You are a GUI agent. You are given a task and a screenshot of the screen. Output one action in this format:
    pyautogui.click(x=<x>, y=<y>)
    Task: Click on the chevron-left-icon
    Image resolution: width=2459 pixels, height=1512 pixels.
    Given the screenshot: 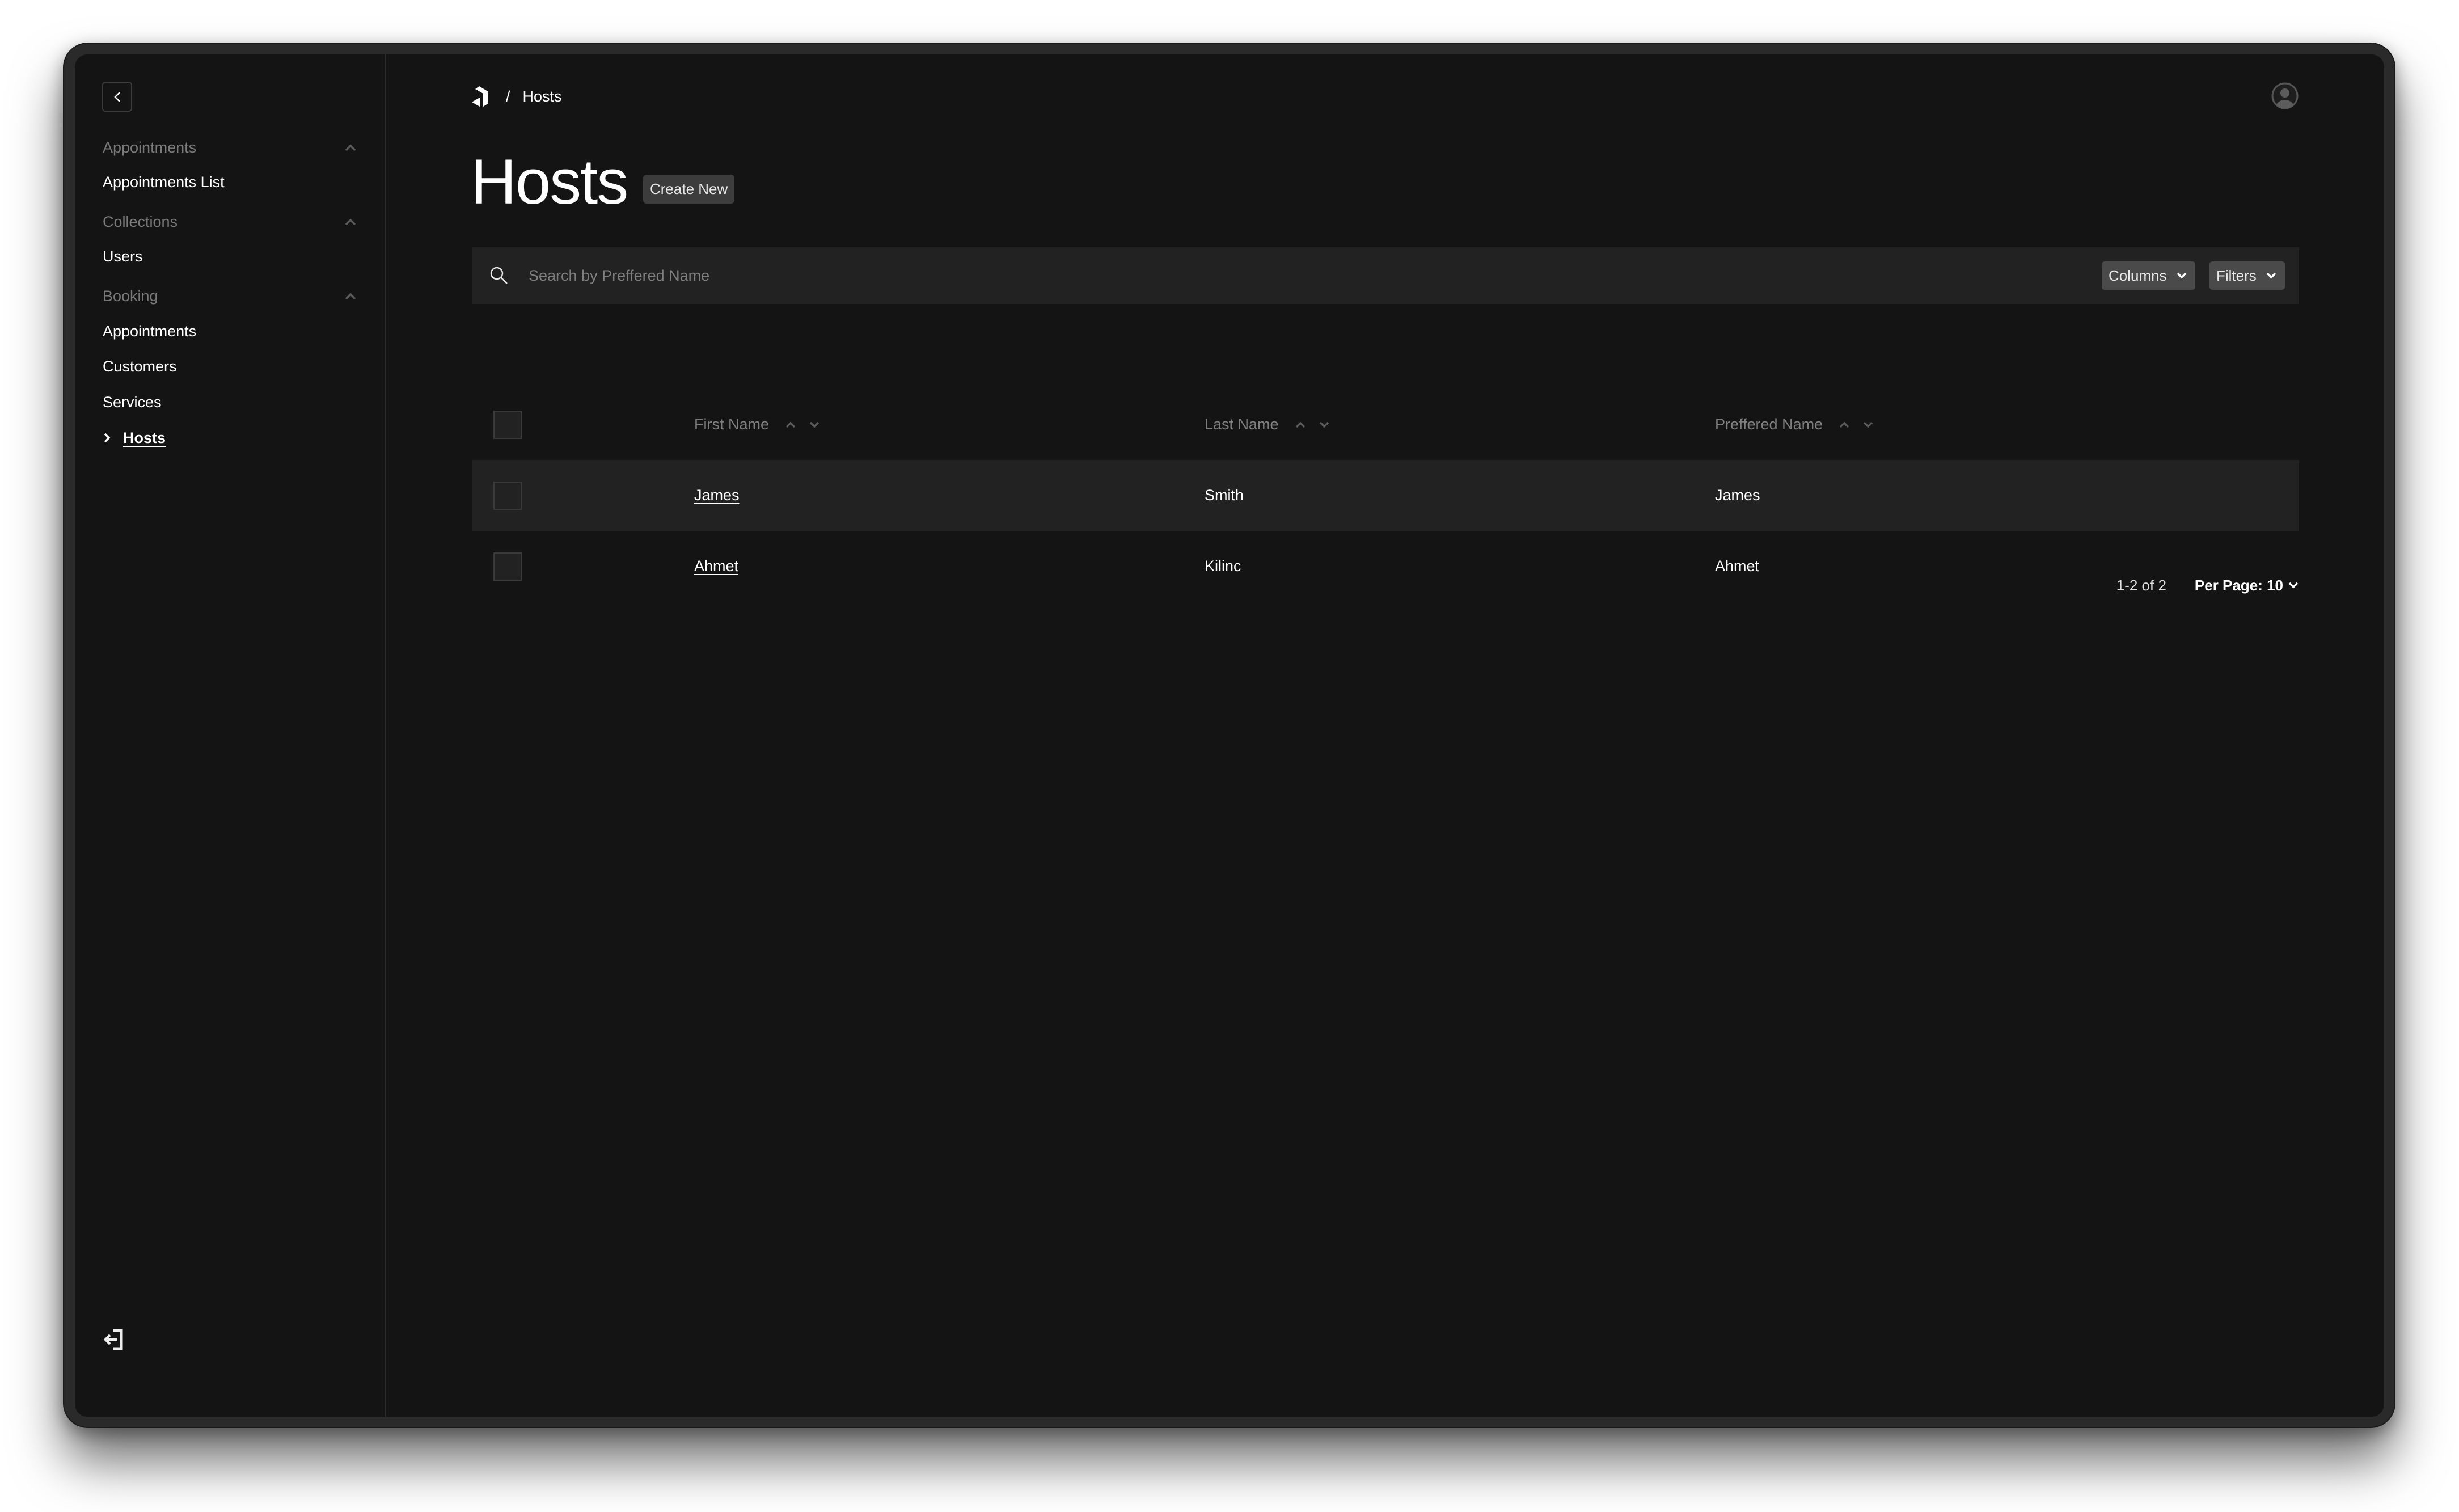 What is the action you would take?
    pyautogui.click(x=116, y=97)
    